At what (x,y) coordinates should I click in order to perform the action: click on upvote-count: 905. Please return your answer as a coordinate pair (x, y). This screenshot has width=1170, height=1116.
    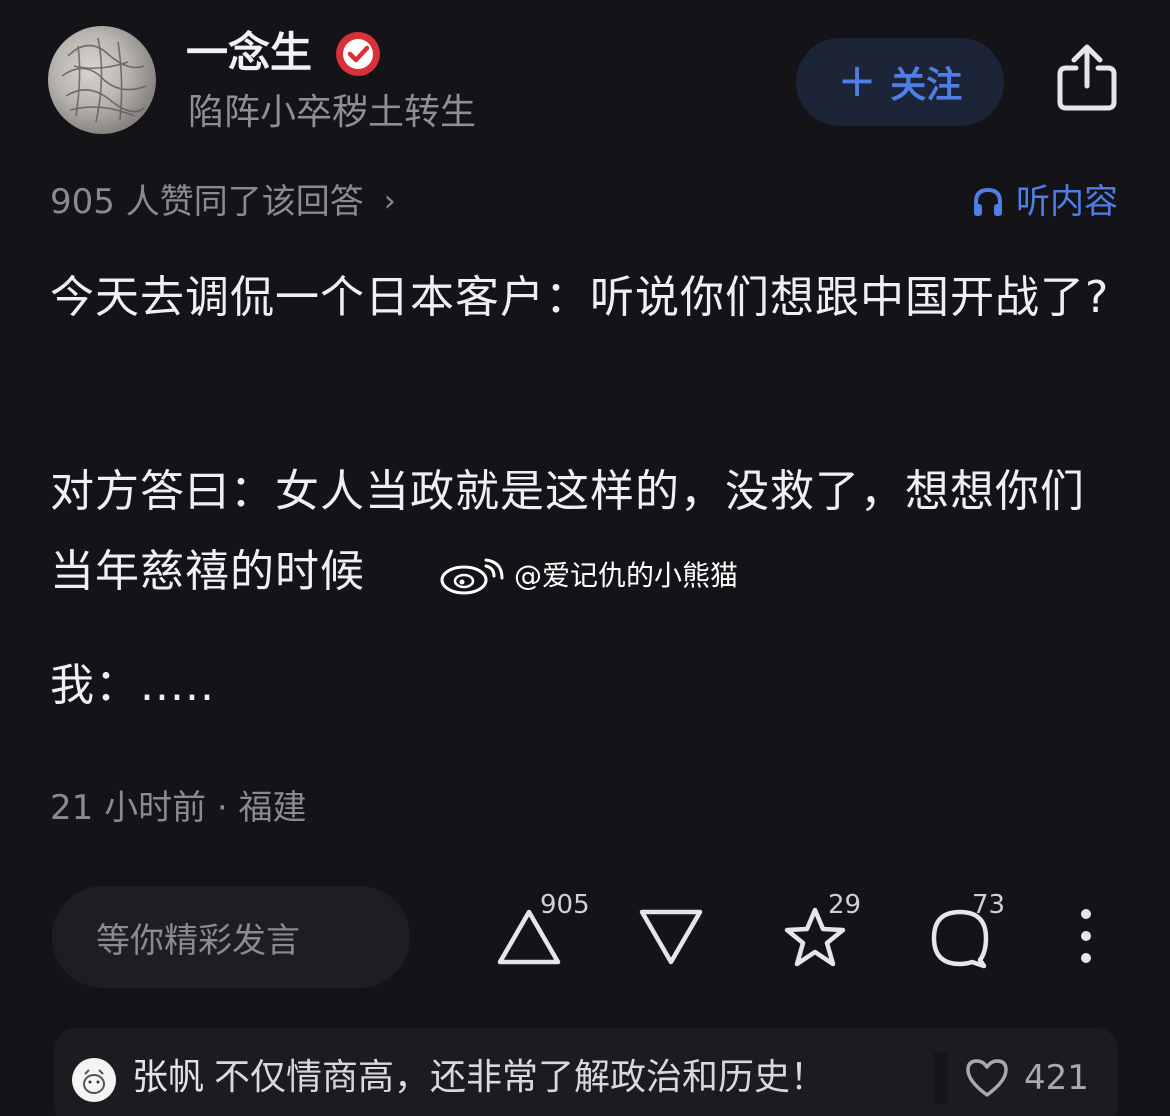
    Looking at the image, I should click on (565, 905).